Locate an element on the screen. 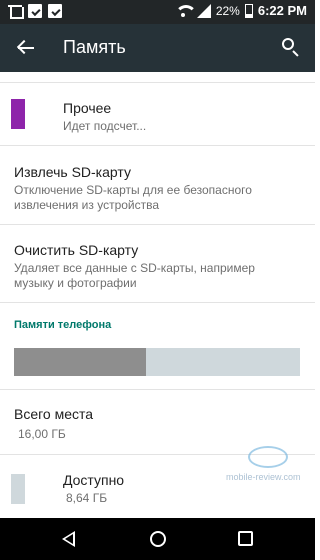  erase-sd-card-title: Очистить SD-карту is located at coordinates (76, 250).